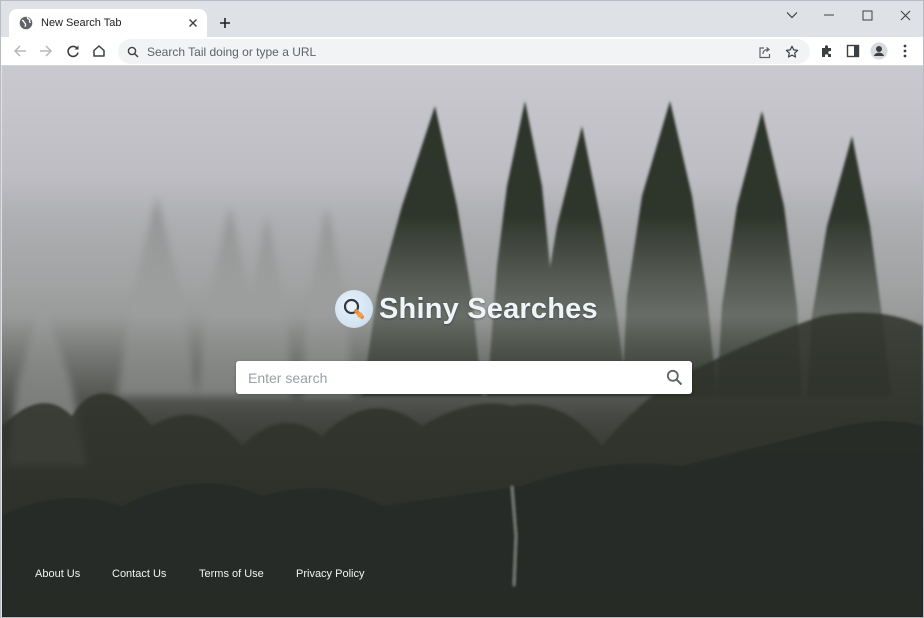  Describe the element at coordinates (792, 52) in the screenshot. I see `star-icon` at that location.